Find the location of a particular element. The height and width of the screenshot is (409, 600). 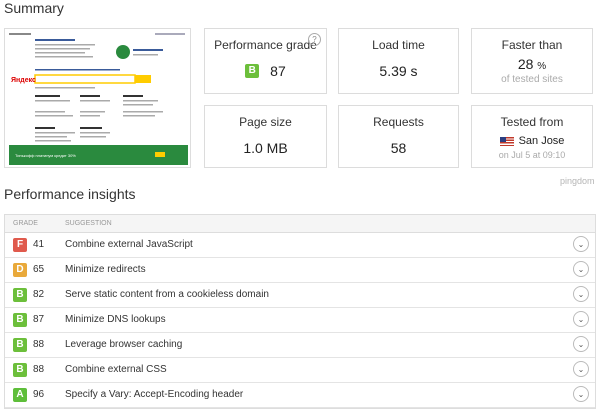

performance-grade-card: ? Performance grade B 87 is located at coordinates (265, 61).